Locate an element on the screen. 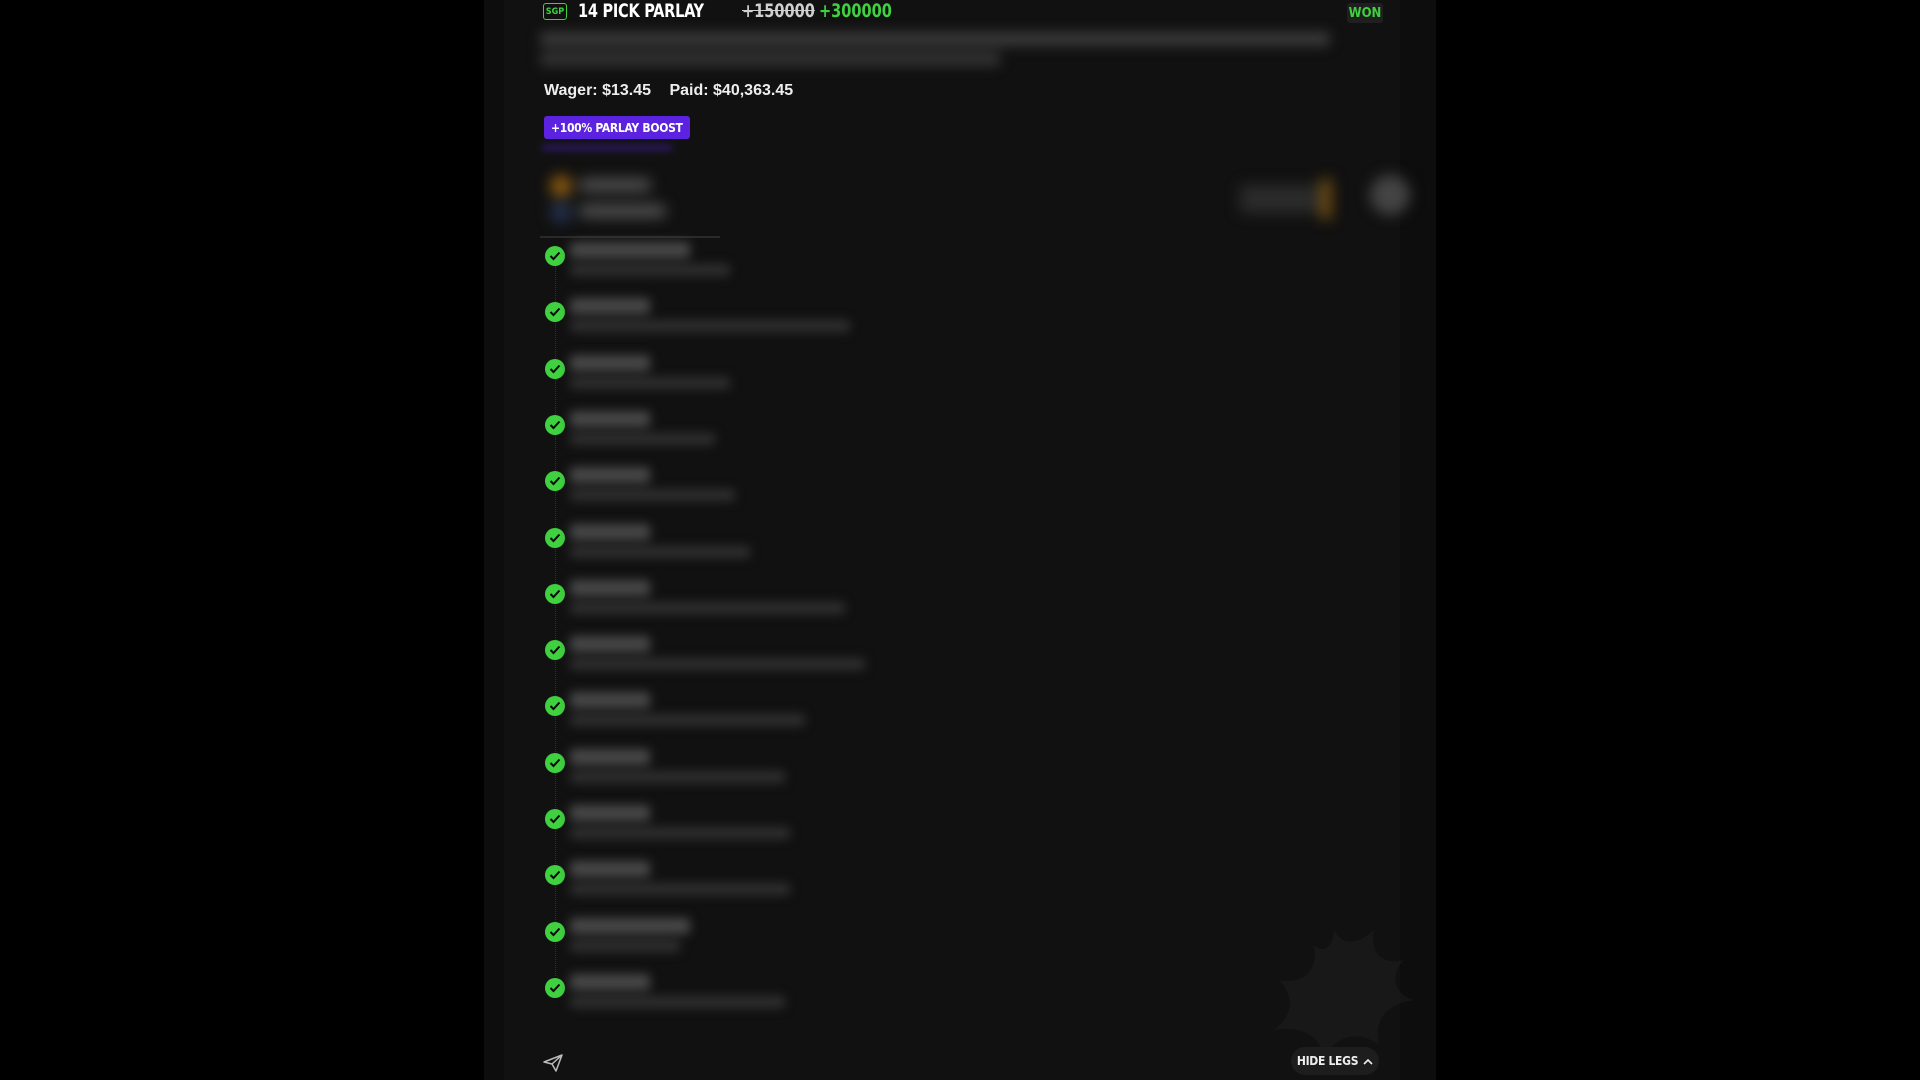  sgp-badge: SGP is located at coordinates (555, 11).